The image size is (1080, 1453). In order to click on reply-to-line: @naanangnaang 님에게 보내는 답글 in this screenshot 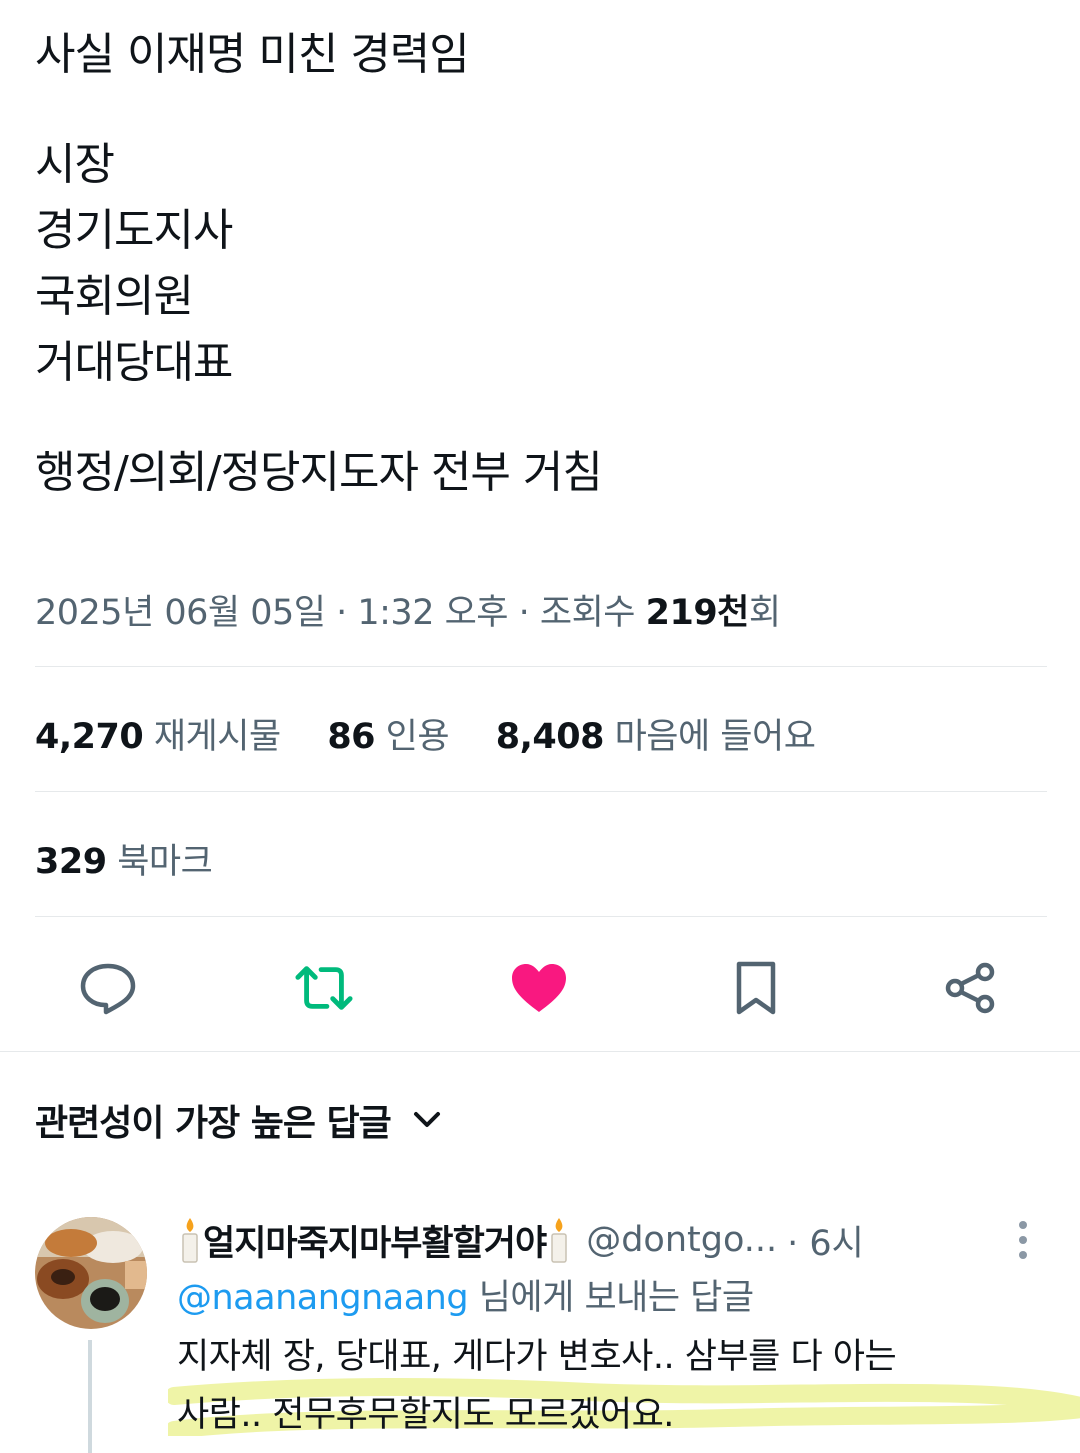, I will do `click(613, 1298)`.